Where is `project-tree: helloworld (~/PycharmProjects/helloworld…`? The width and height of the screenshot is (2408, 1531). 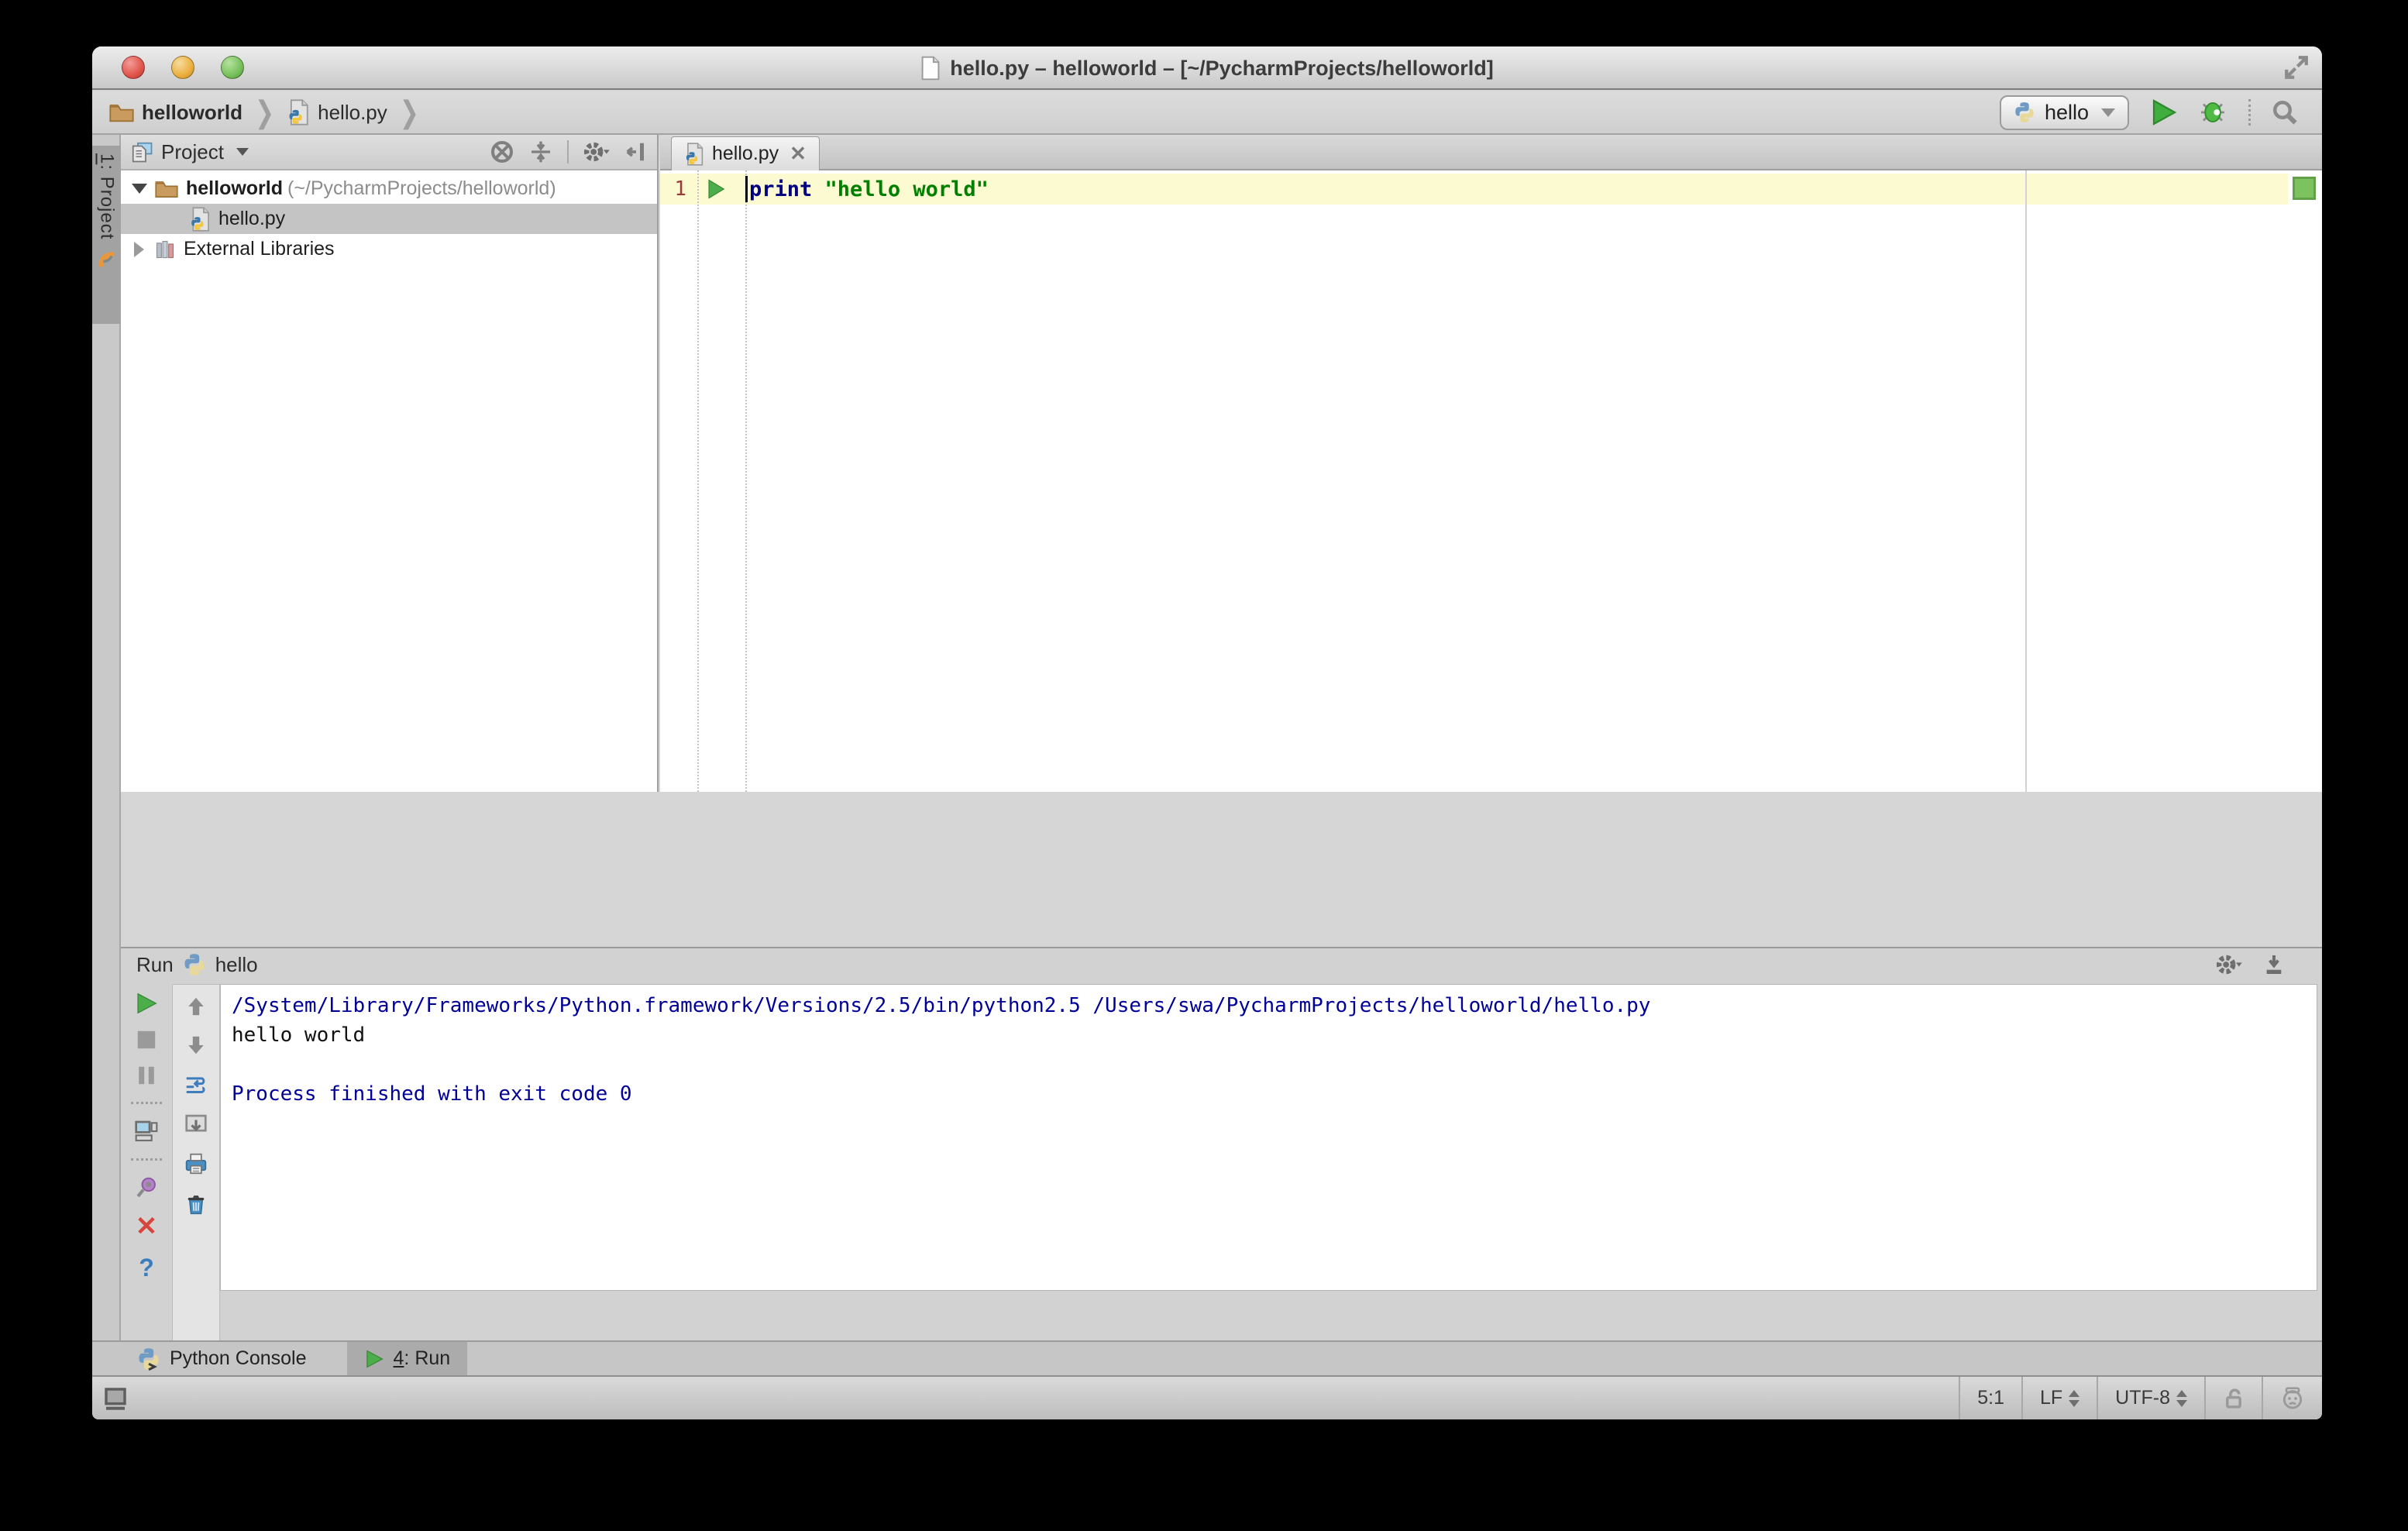
project-tree: helloworld (~/PycharmProjects/helloworld… is located at coordinates (389, 217).